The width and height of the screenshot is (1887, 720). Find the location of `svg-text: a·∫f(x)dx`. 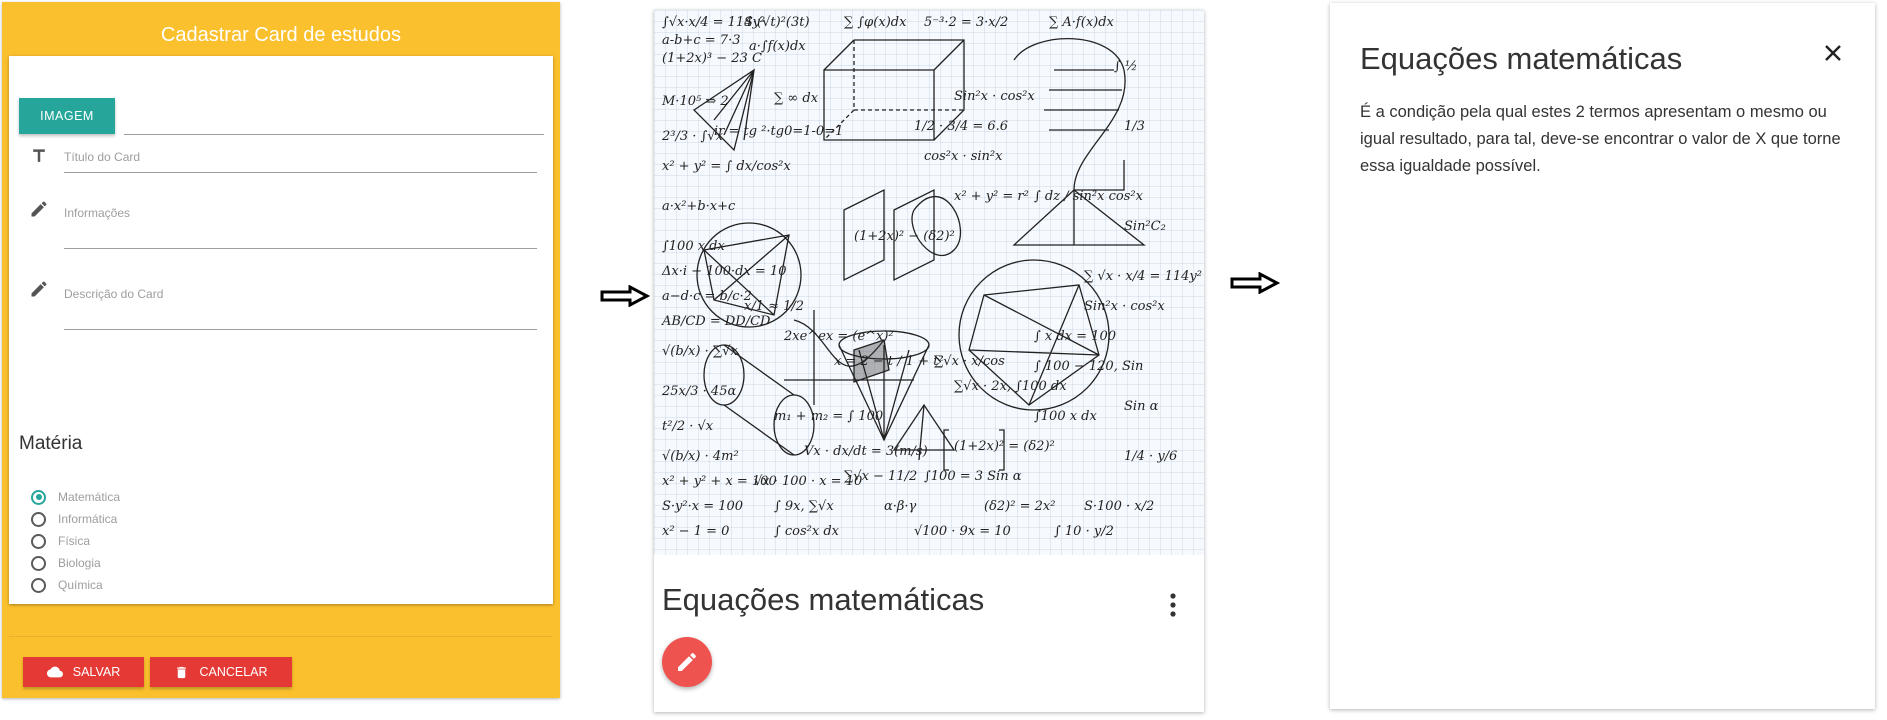

svg-text: a·∫f(x)dx is located at coordinates (777, 46).